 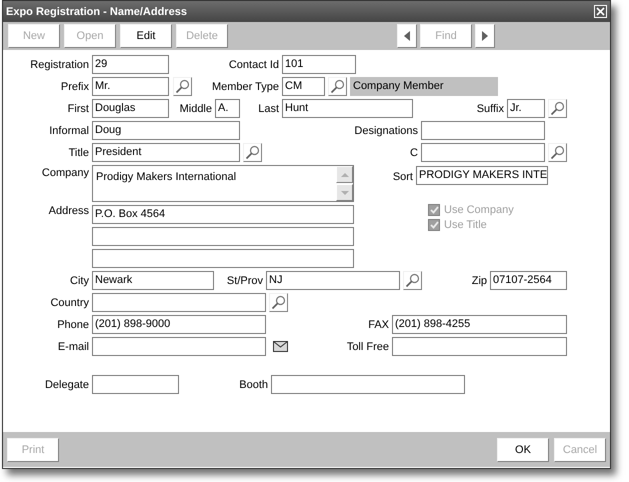 What do you see at coordinates (403, 176) in the screenshot?
I see `field-label: Sort` at bounding box center [403, 176].